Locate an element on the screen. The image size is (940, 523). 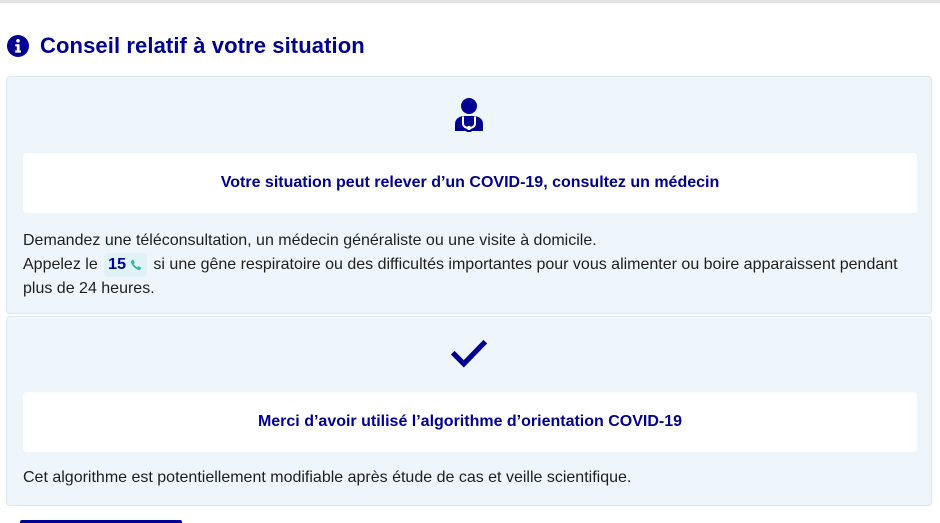
section-header: Conseil relatif à votre situation is located at coordinates (185, 46).